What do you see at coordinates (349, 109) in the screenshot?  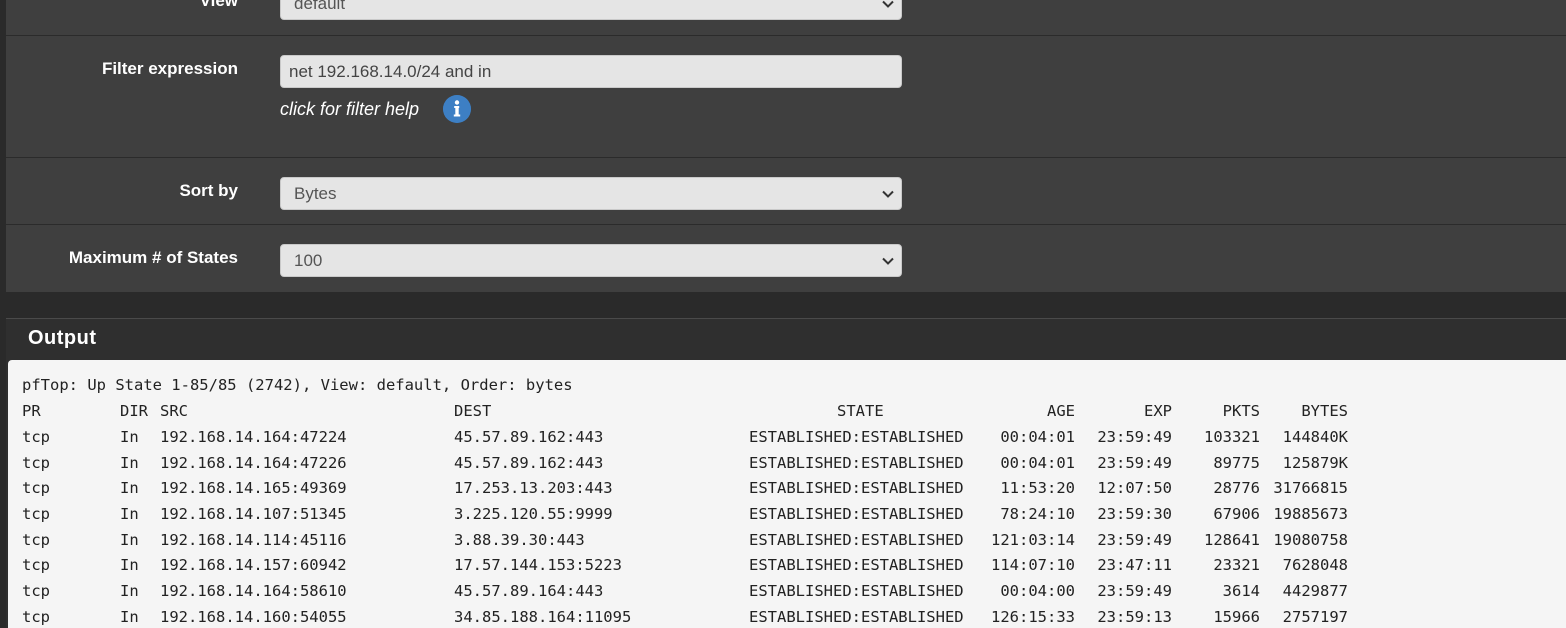 I see `filter-help-link: click for filter help` at bounding box center [349, 109].